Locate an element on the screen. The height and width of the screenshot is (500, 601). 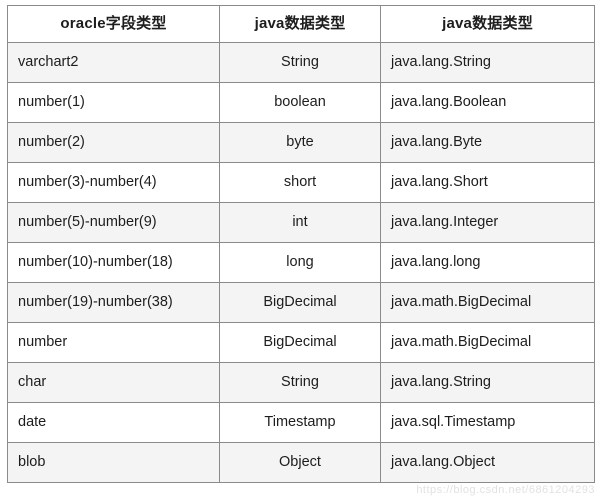
cell-oracle-type: number(5)-number(9) is located at coordinates (113, 222).